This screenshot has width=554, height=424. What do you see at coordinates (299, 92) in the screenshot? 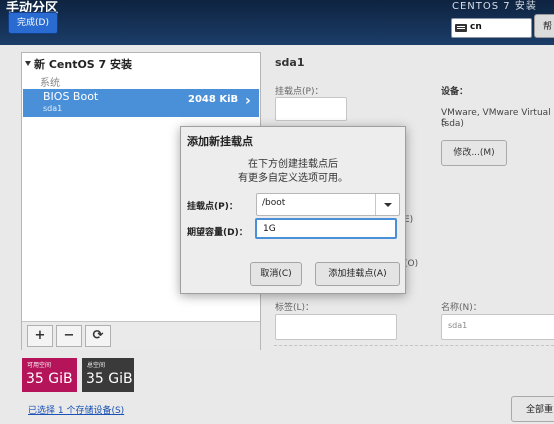
I see `detail-mount-point-label: 挂载点(P)：` at bounding box center [299, 92].